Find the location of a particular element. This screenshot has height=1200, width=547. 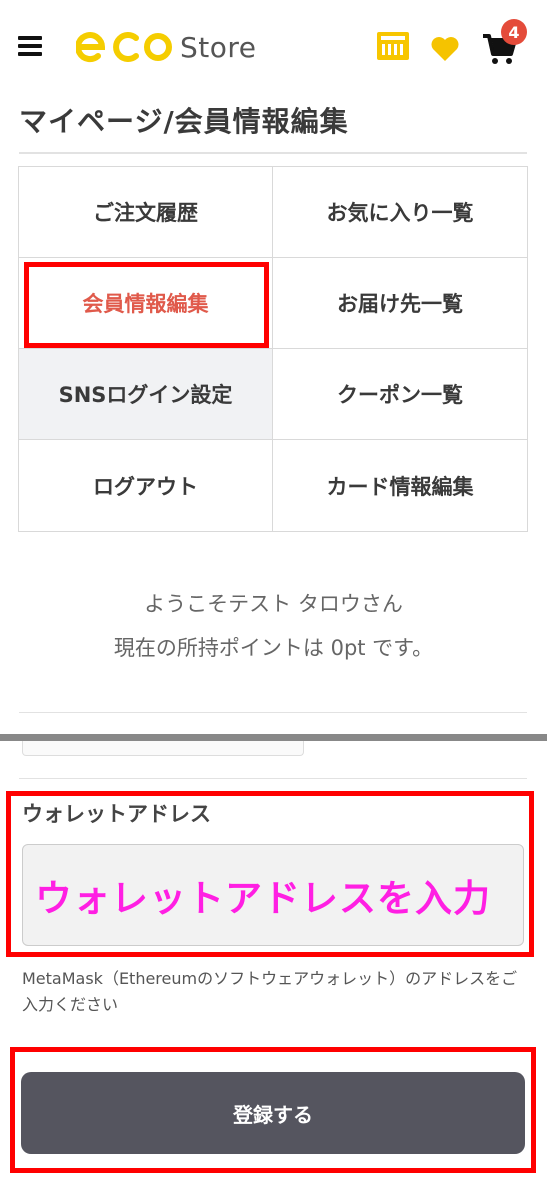

menu-card-info-edit: カード情報編集 is located at coordinates (400, 485).